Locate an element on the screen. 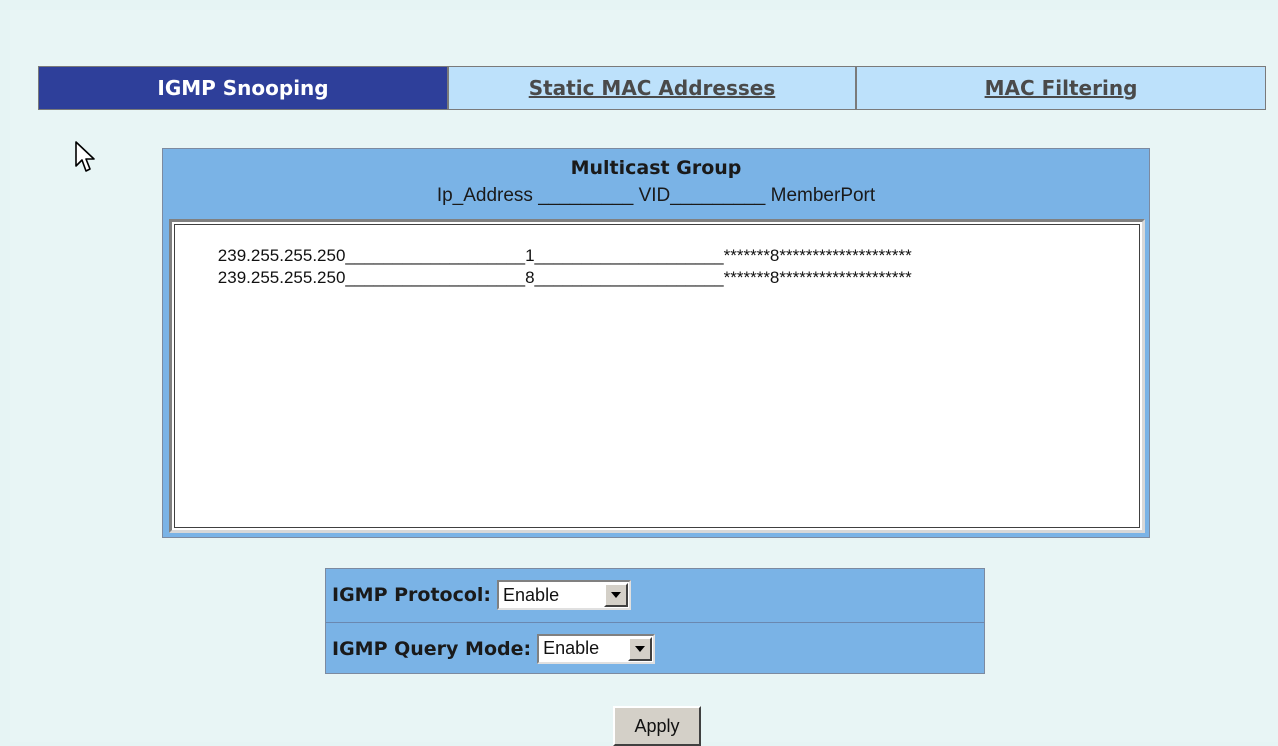  igmp-protocol-select: Enable is located at coordinates (564, 595).